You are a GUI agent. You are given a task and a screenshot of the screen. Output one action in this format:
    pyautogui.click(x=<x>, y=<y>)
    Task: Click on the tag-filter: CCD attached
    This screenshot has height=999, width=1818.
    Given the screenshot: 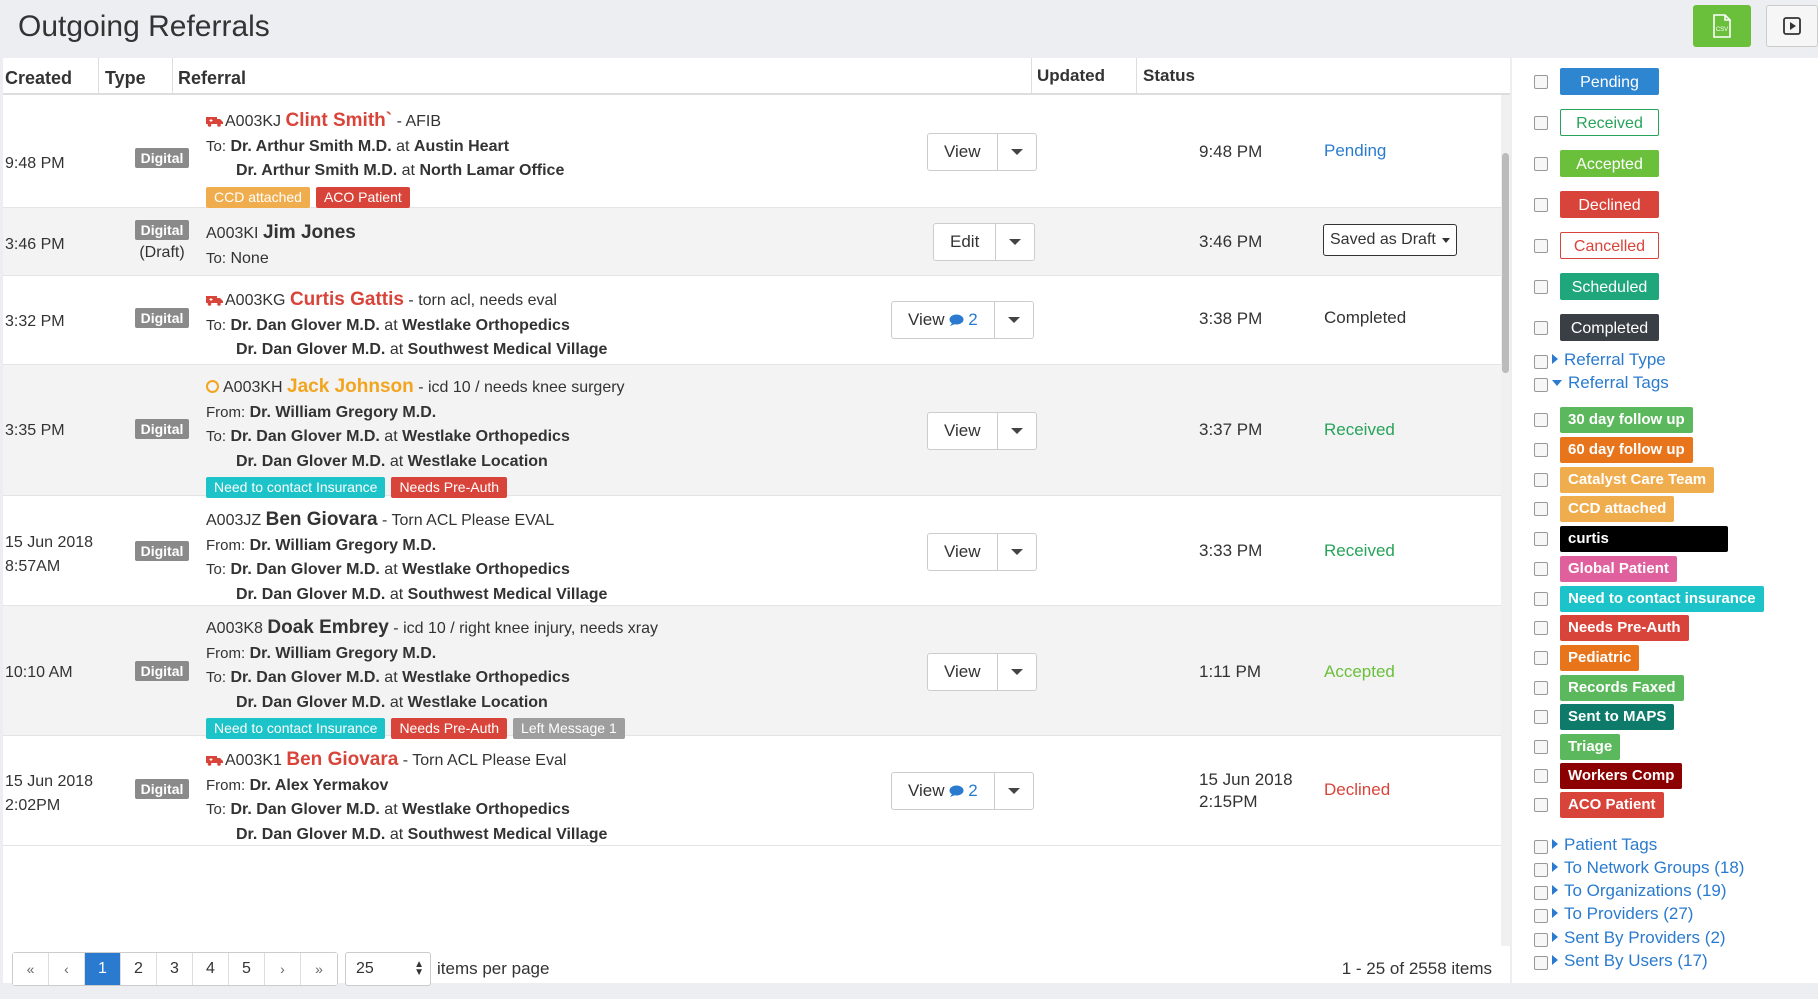 What is the action you would take?
    pyautogui.click(x=1665, y=509)
    